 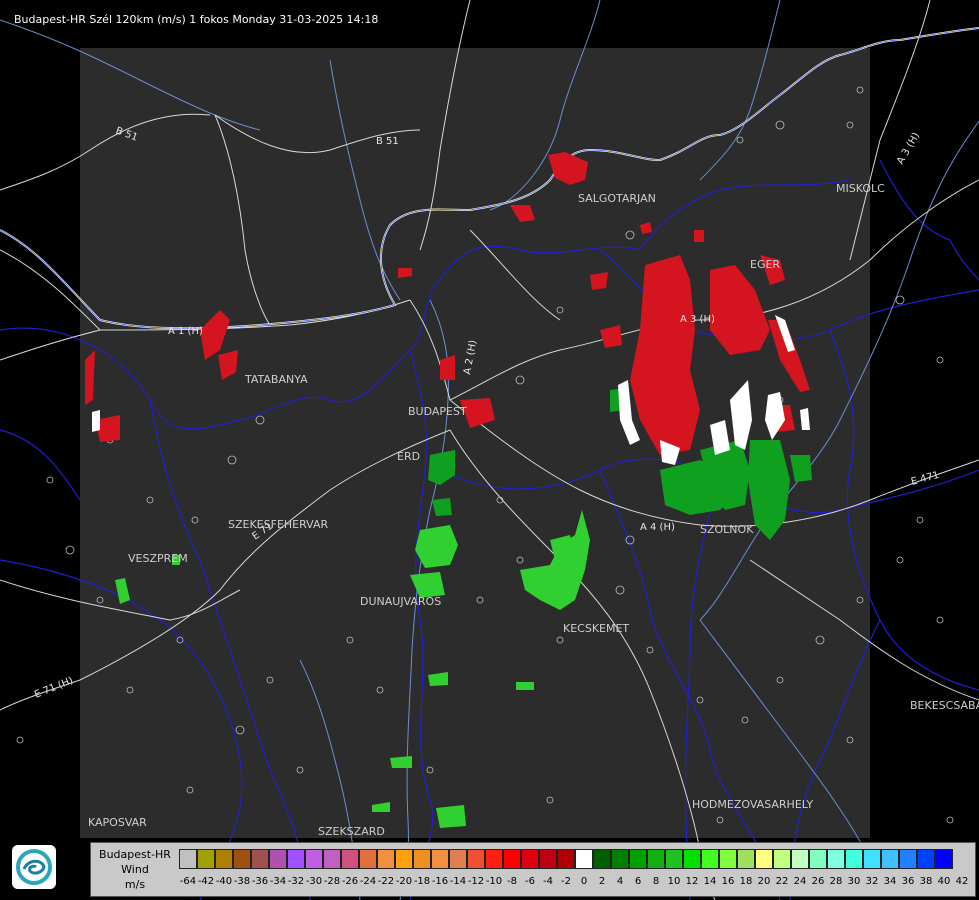 I want to click on city-label-veszprem: VESZPREM, so click(x=158, y=558).